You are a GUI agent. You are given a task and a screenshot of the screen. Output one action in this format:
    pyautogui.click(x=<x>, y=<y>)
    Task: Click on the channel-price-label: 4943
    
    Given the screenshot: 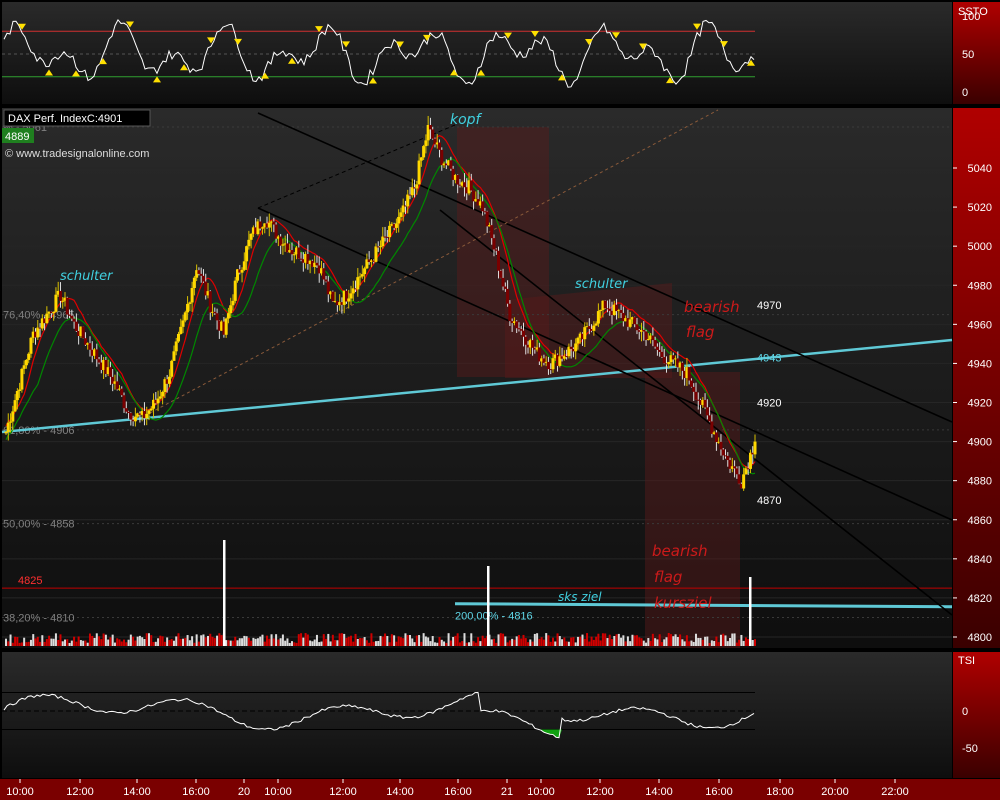 What is the action you would take?
    pyautogui.click(x=769, y=359)
    